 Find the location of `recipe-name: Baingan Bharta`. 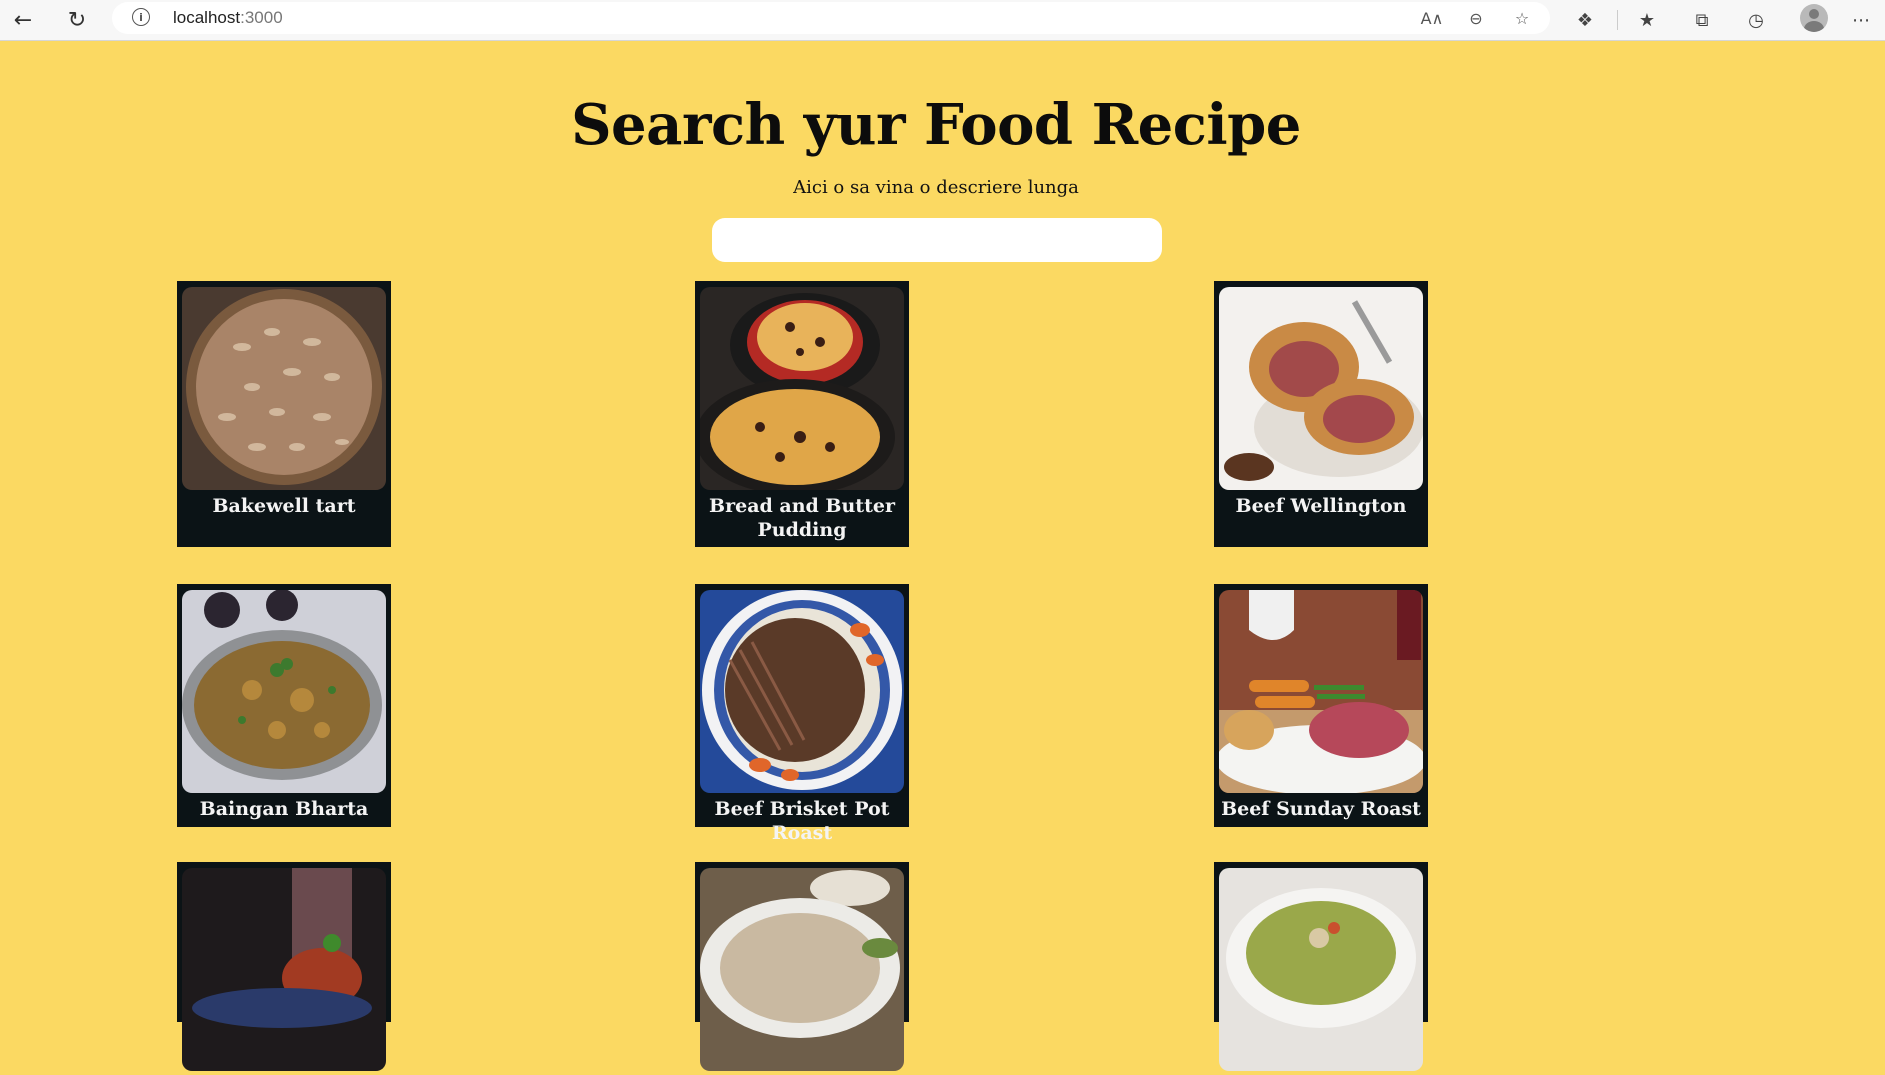

recipe-name: Baingan Bharta is located at coordinates (284, 807).